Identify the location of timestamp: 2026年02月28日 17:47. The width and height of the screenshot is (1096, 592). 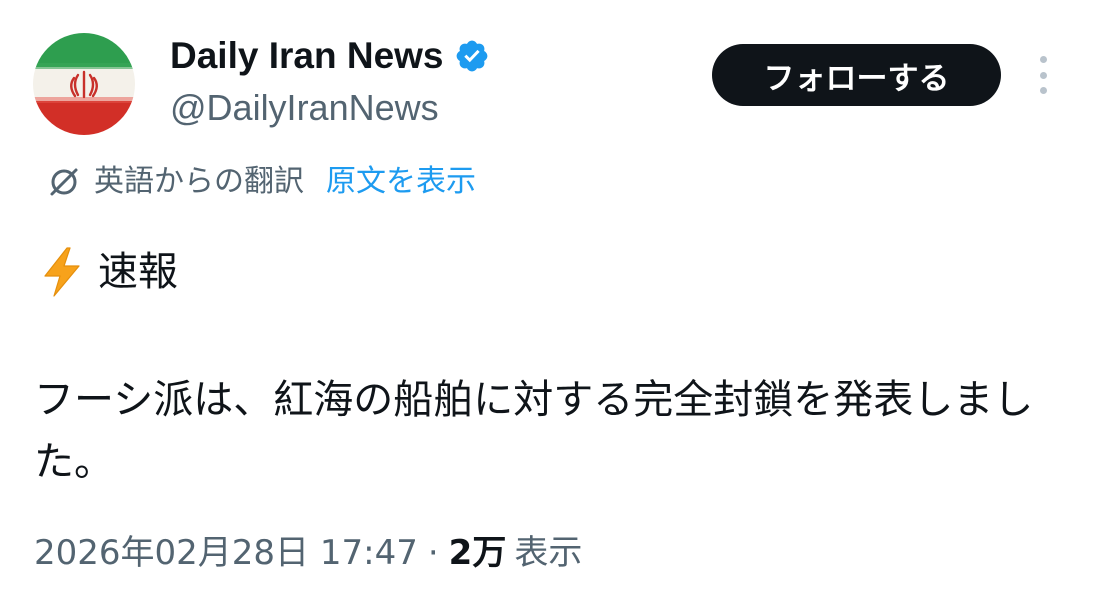
(226, 553).